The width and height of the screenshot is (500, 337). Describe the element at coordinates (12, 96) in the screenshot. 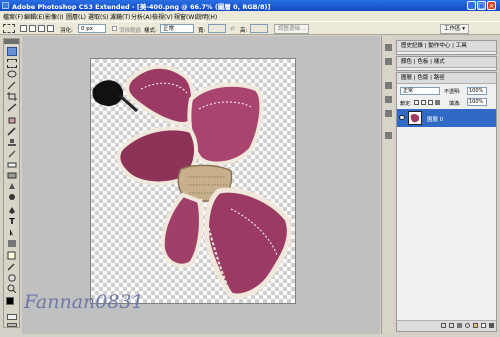

I see `crop-tool-icon` at that location.